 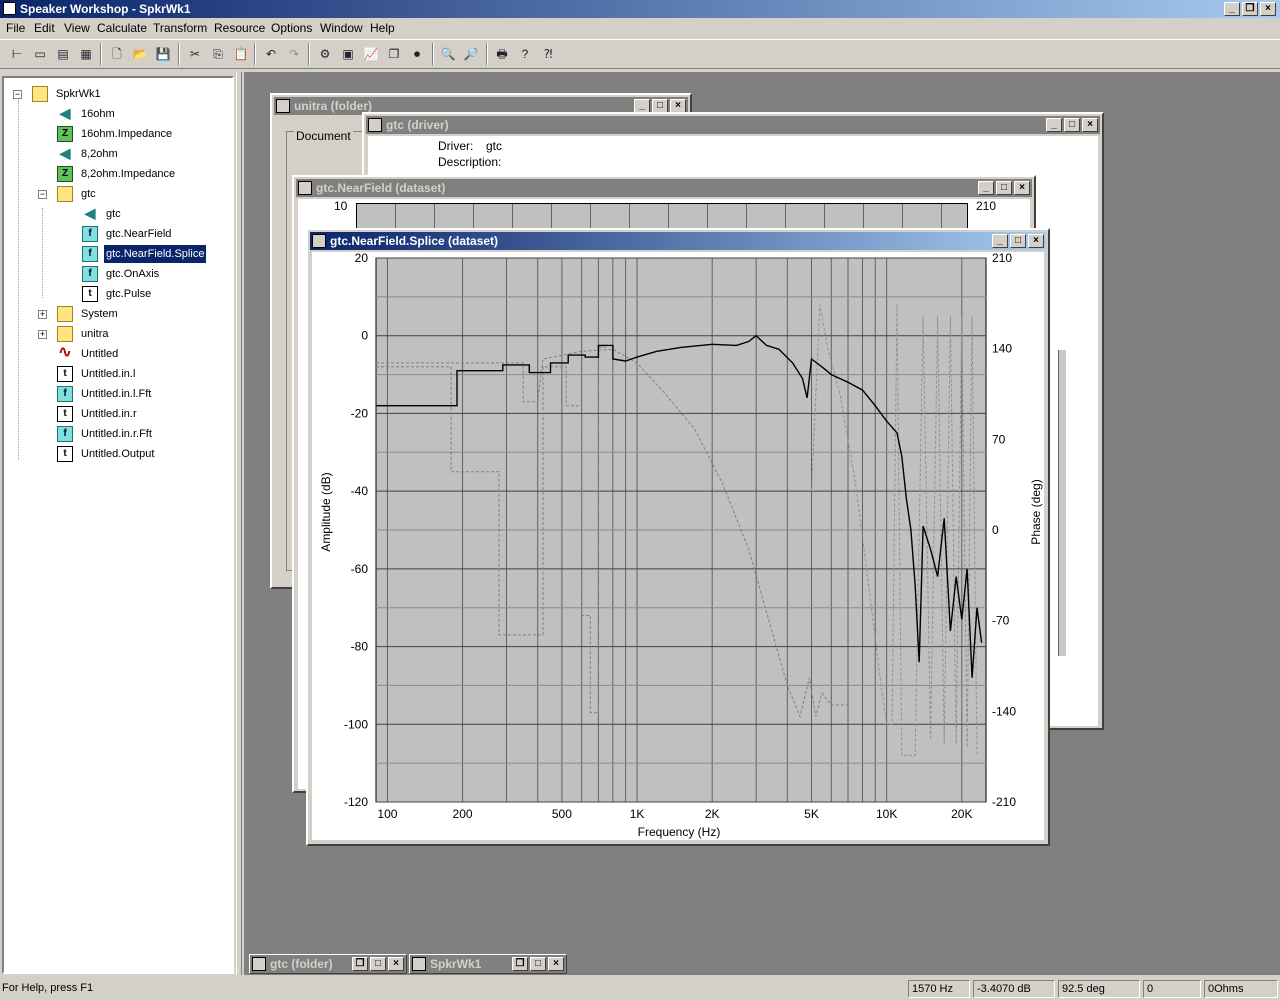 What do you see at coordinates (239, 28) in the screenshot?
I see `menu-resource: Resource` at bounding box center [239, 28].